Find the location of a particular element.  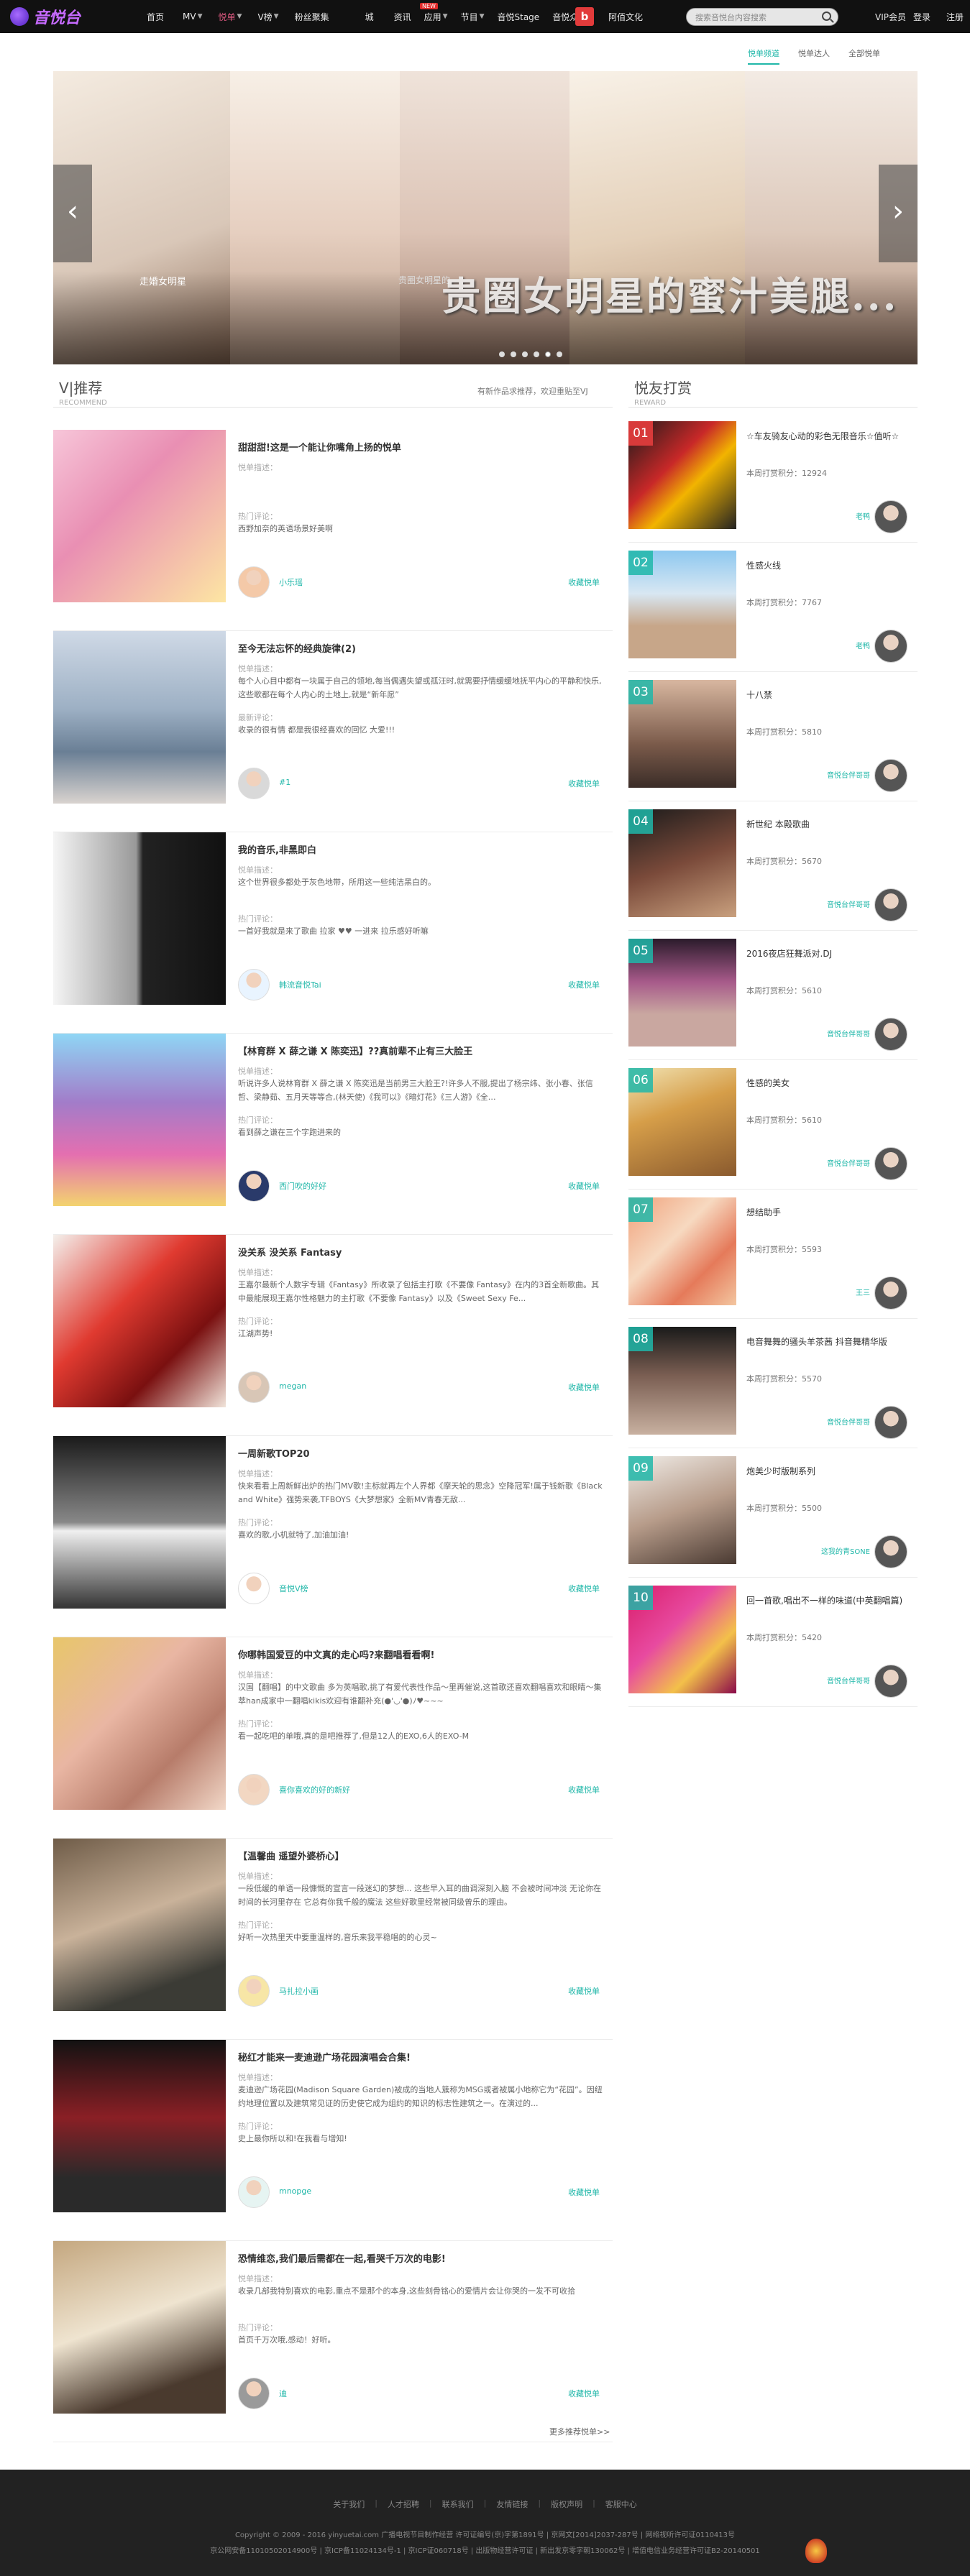

tab-playlist-channel: 悦单频道 is located at coordinates (763, 56).